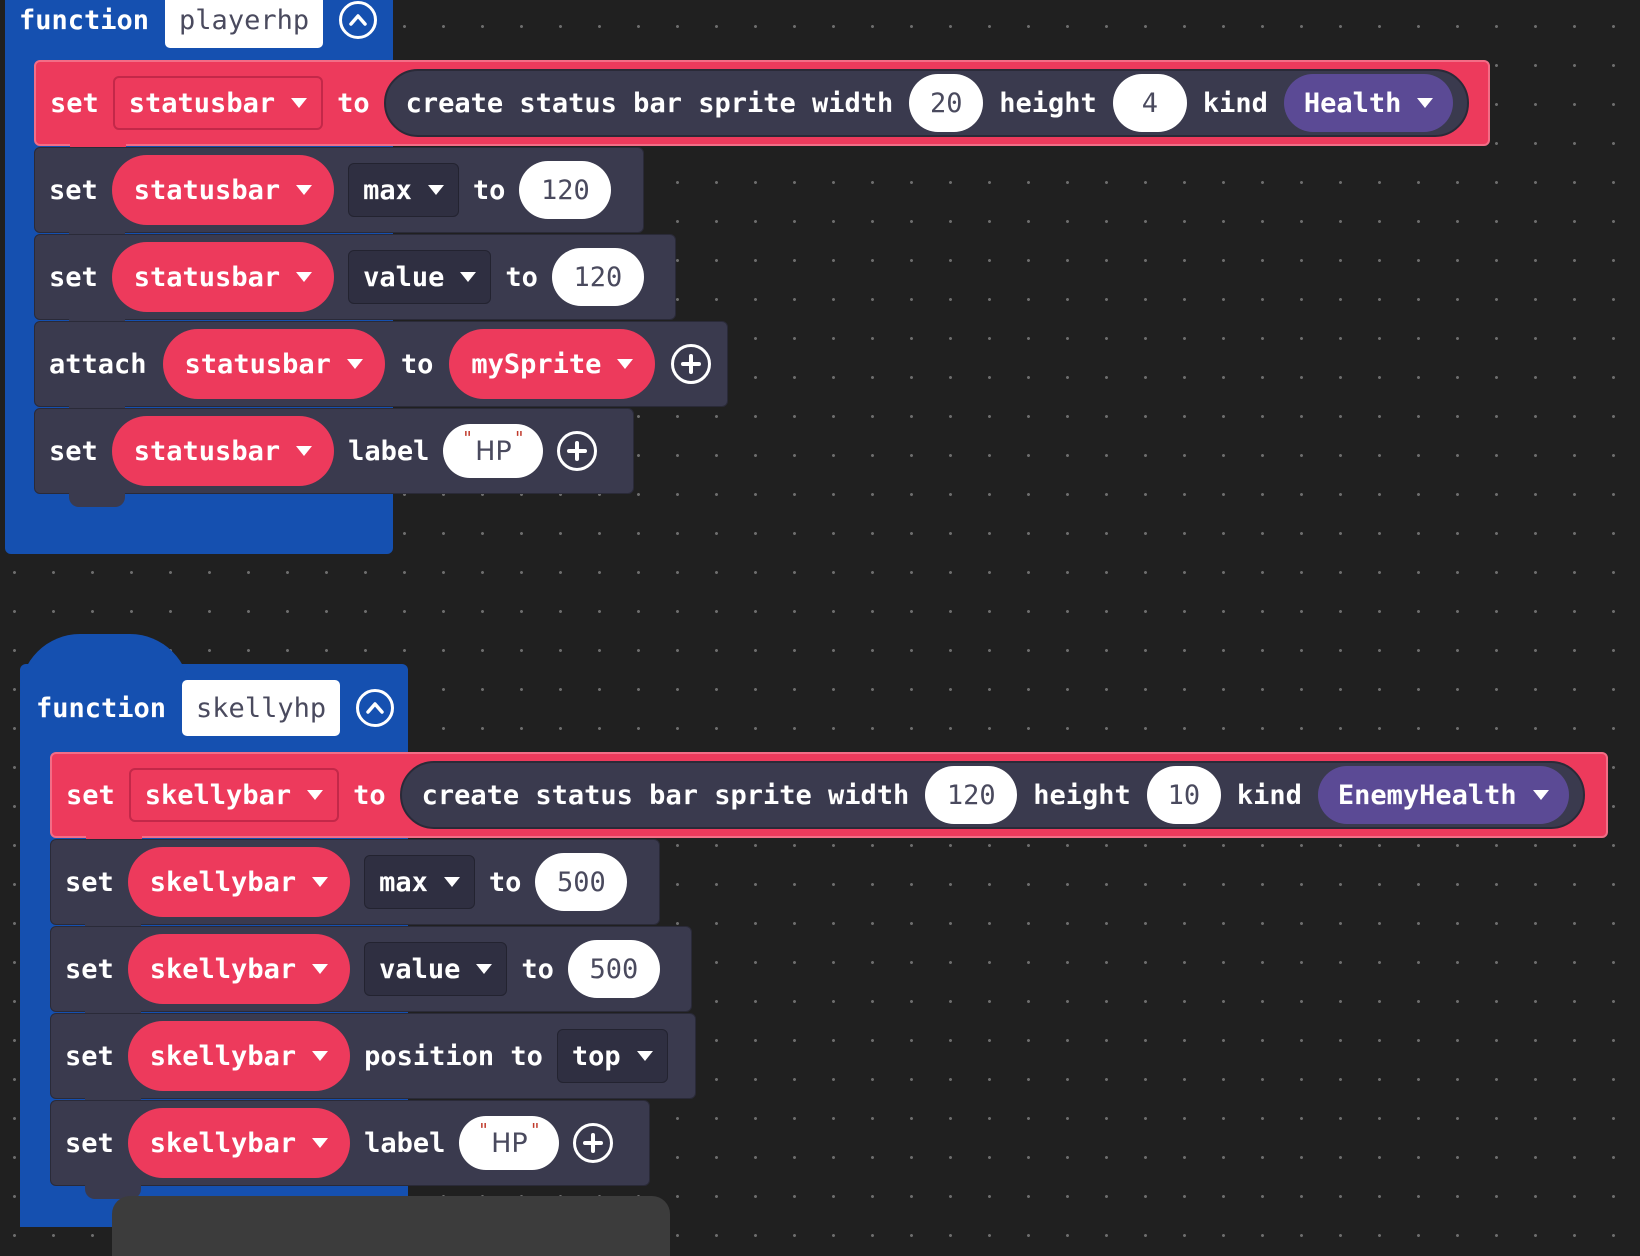  Describe the element at coordinates (597, 277) in the screenshot. I see `value-input: 120` at that location.